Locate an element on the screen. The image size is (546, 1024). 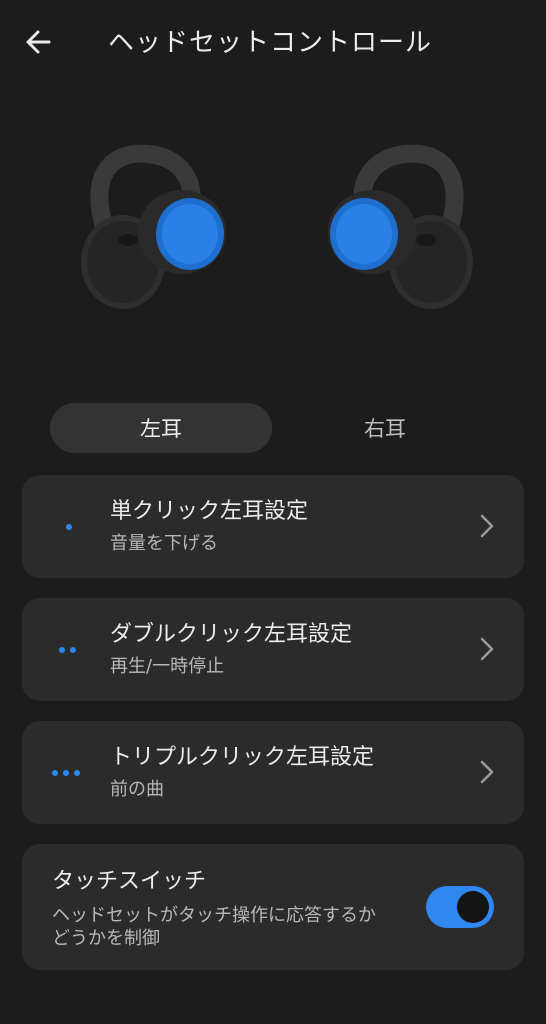
tab-right-ear: 右耳 is located at coordinates (385, 428).